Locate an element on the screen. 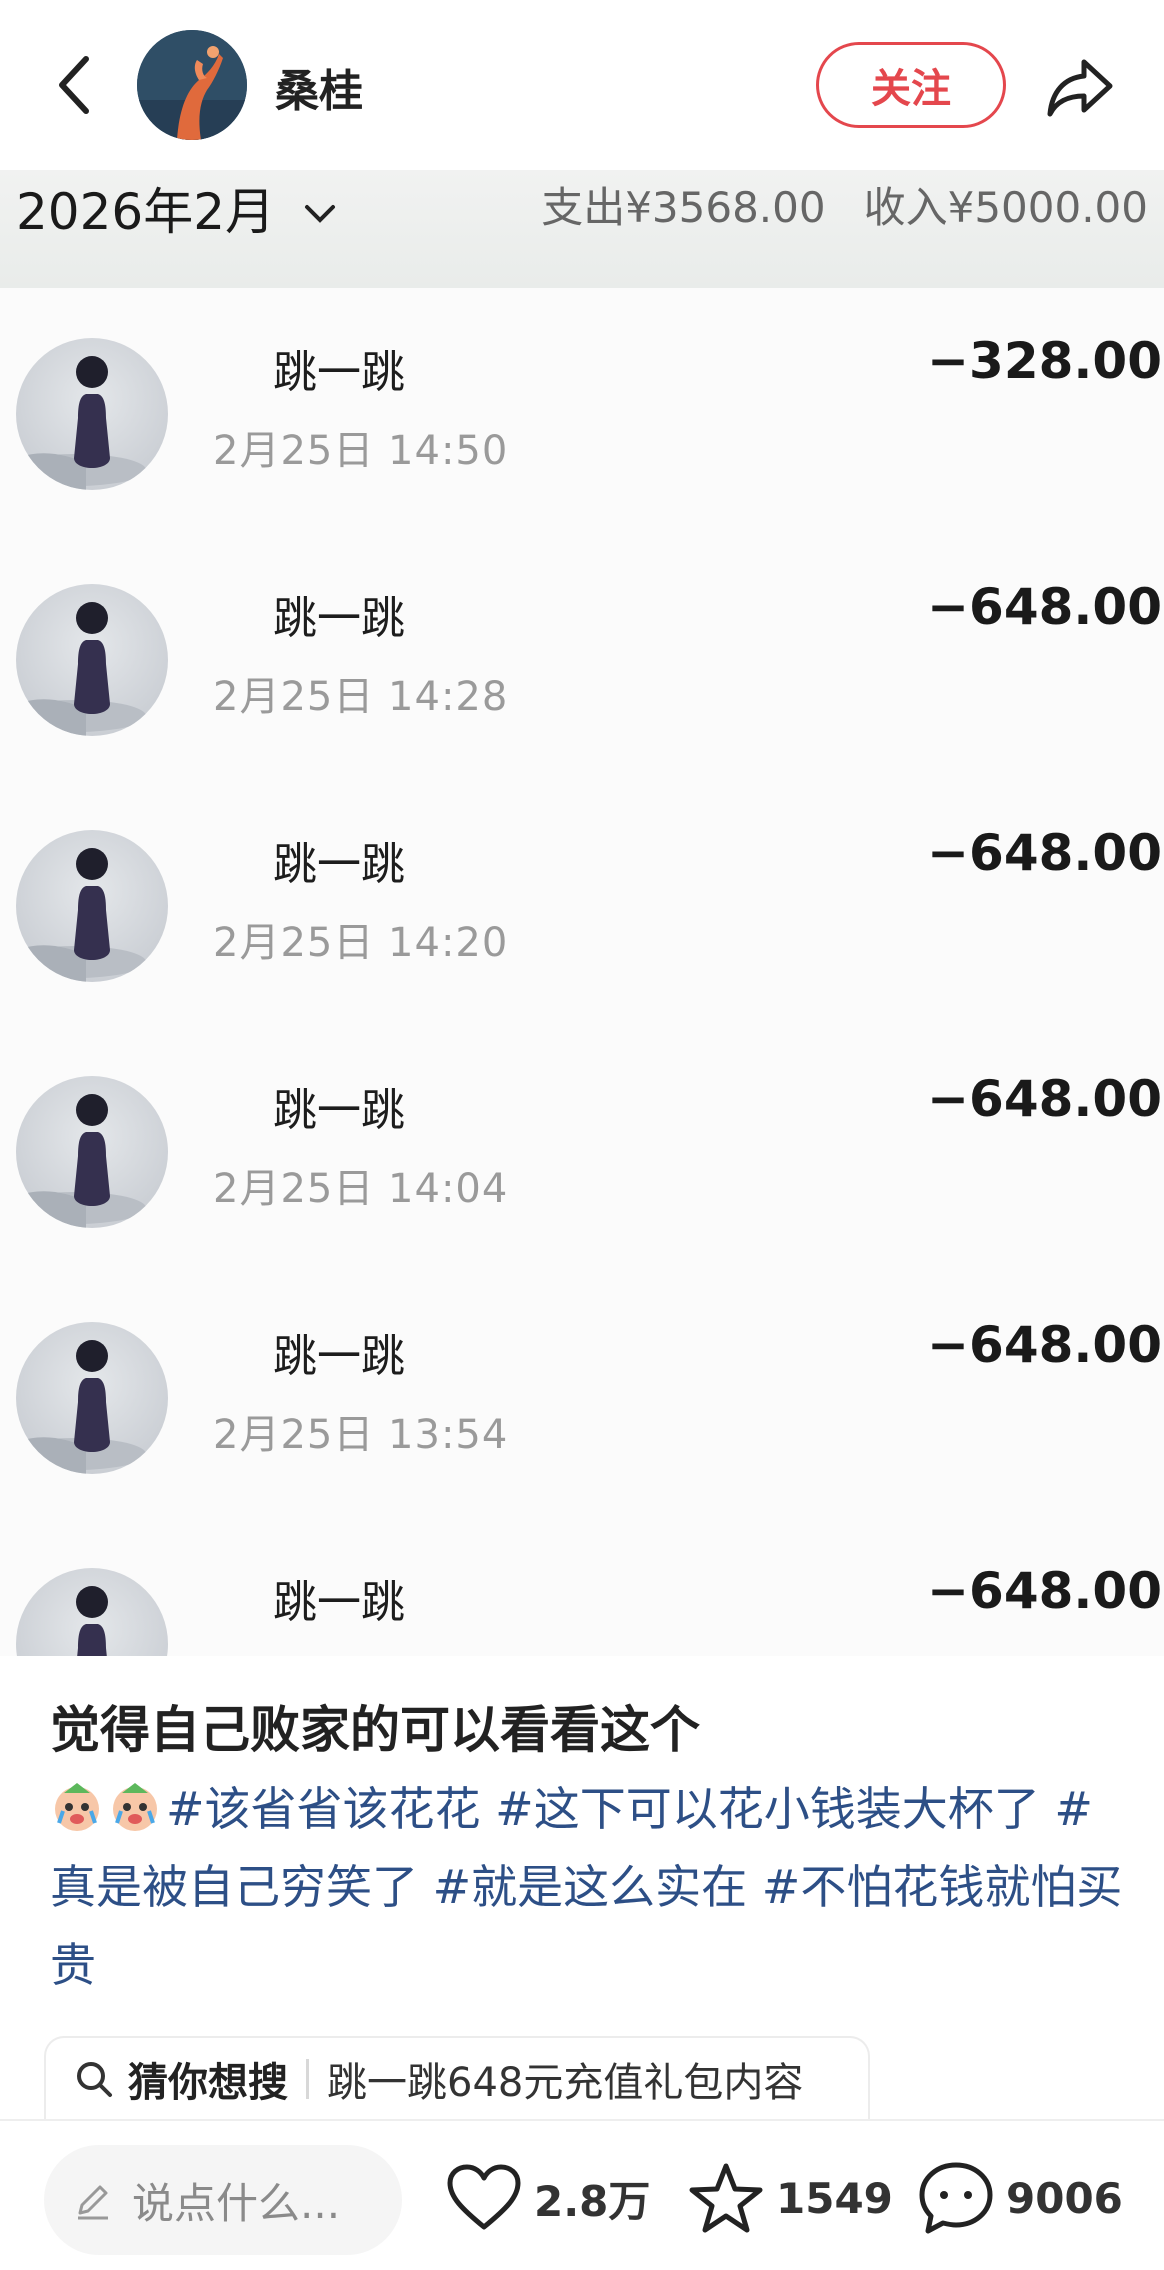  transaction-row: 跳一跳 2月25日 13:54 −648.00 is located at coordinates (582, 1395).